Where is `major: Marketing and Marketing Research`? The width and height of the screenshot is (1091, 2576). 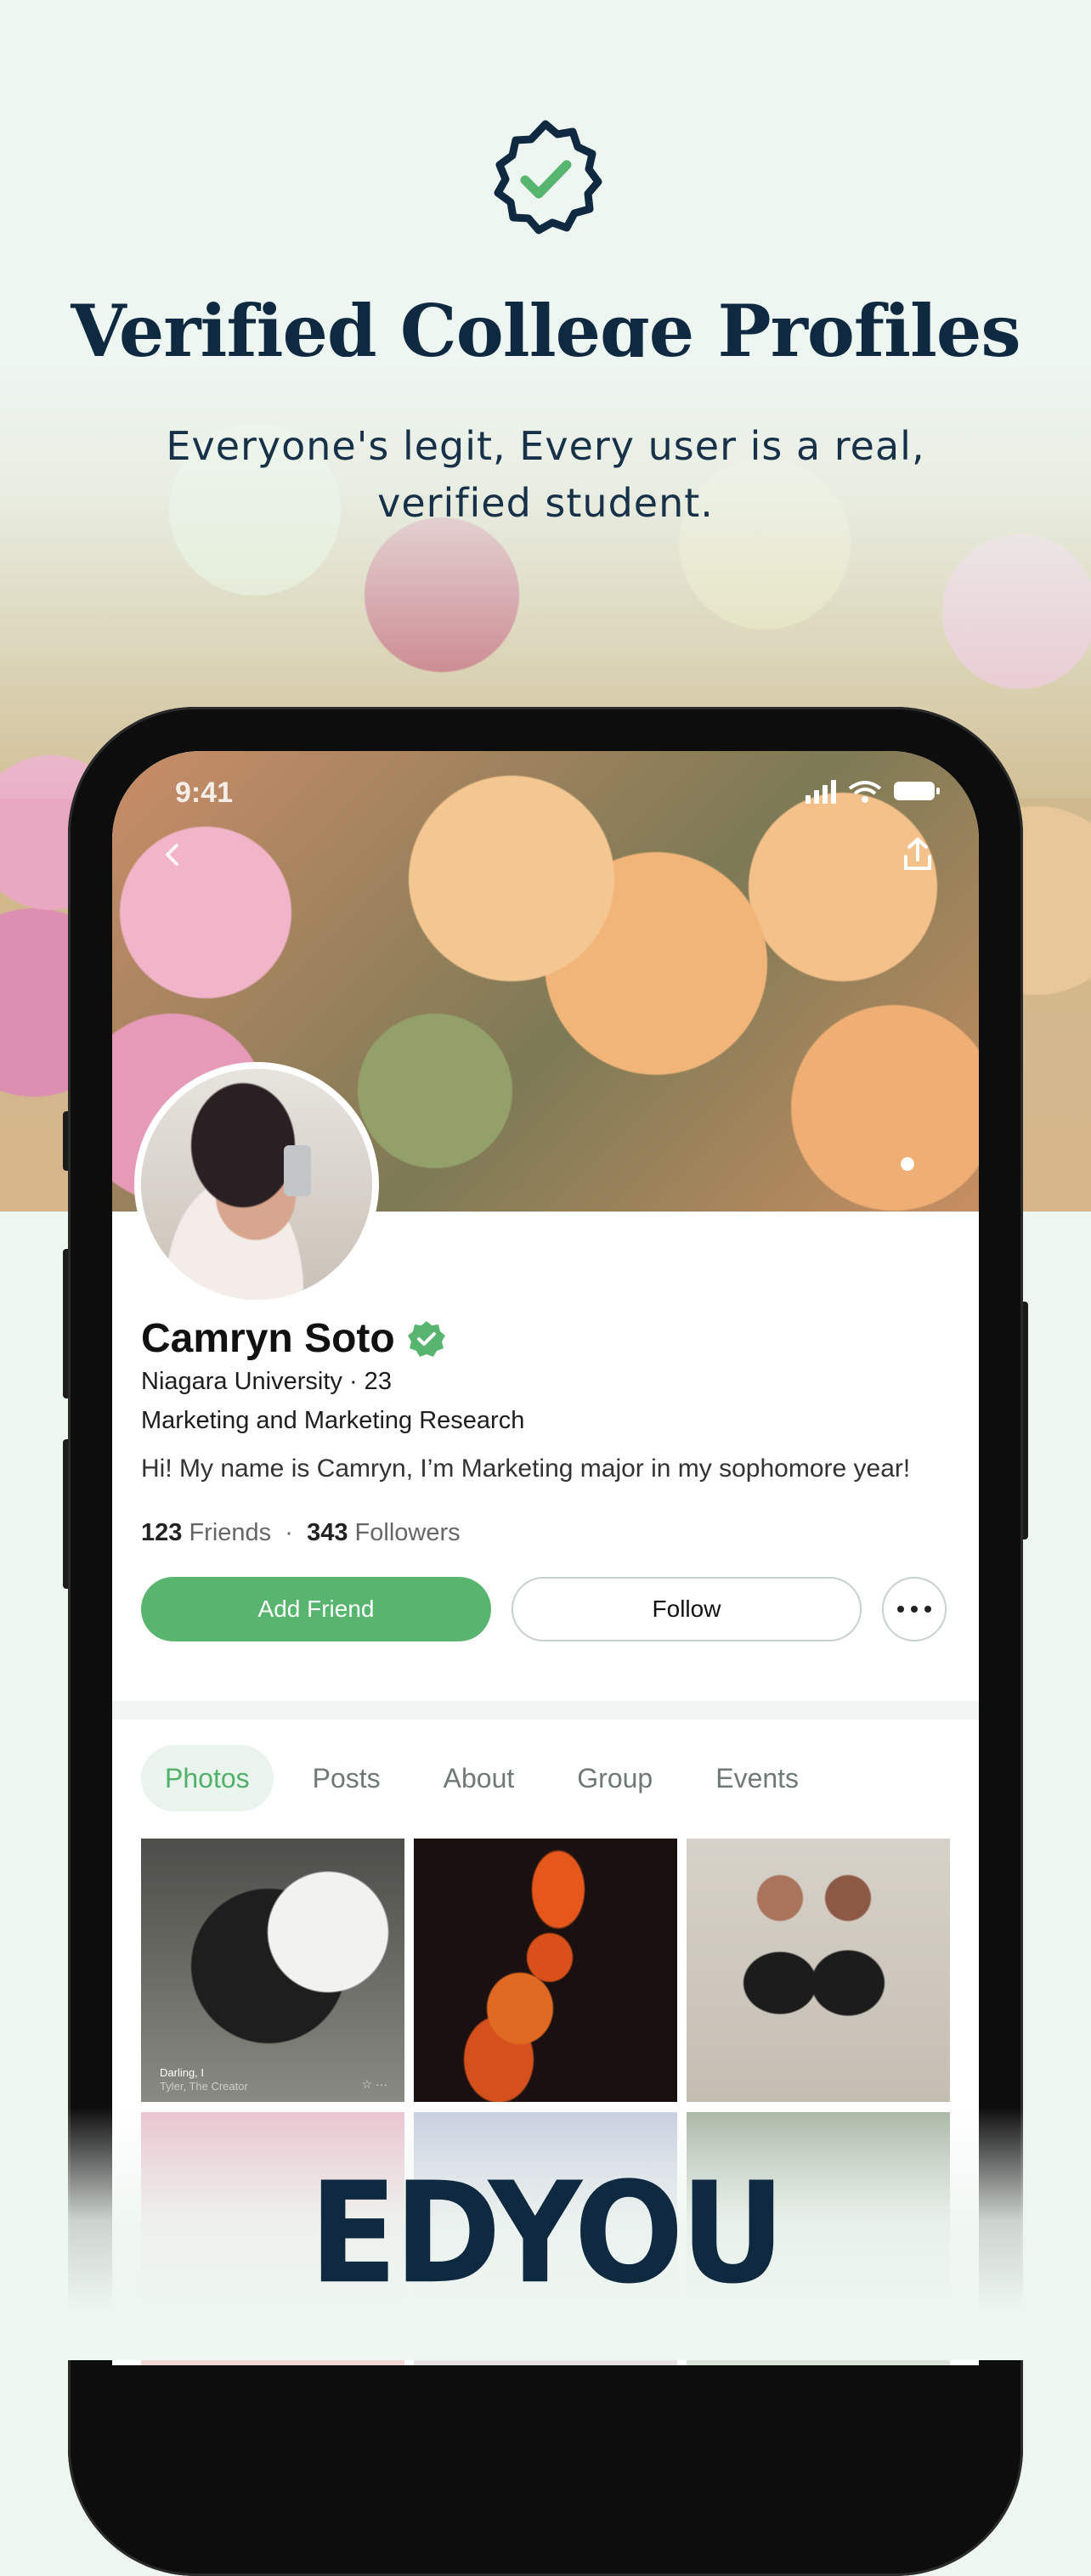
major: Marketing and Marketing Research is located at coordinates (333, 1420).